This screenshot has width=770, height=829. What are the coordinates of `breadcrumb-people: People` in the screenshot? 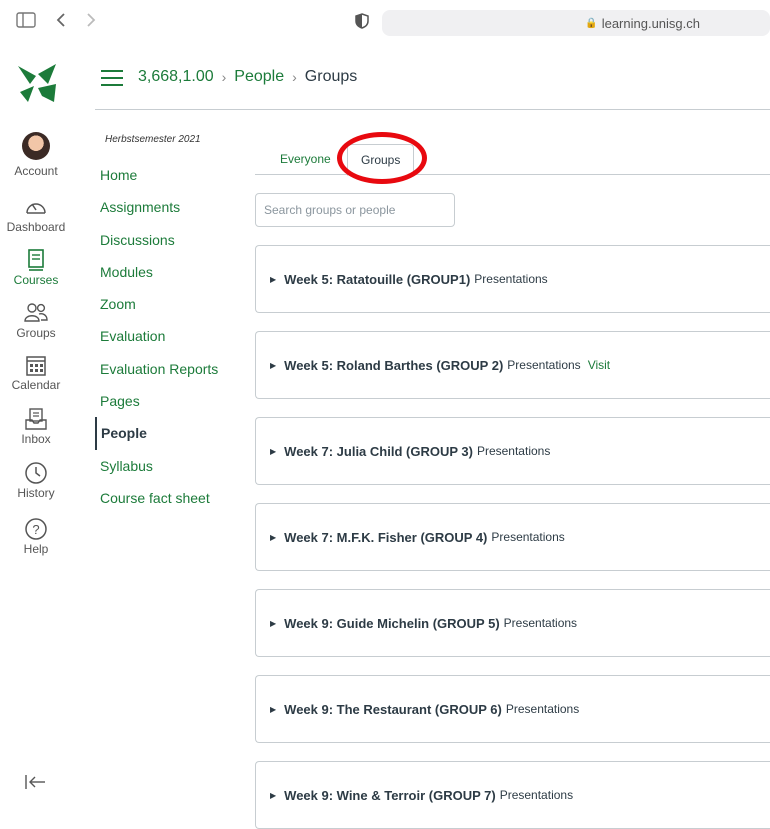 It's located at (259, 77).